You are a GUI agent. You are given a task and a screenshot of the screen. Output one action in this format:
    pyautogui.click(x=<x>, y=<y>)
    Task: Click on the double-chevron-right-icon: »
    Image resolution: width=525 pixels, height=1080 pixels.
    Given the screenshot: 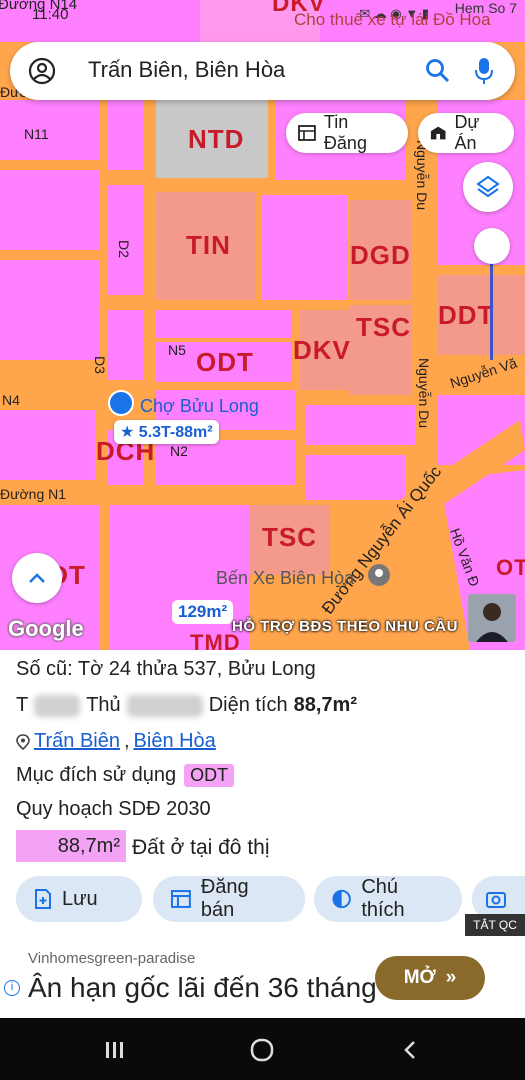 What is the action you would take?
    pyautogui.click(x=451, y=977)
    